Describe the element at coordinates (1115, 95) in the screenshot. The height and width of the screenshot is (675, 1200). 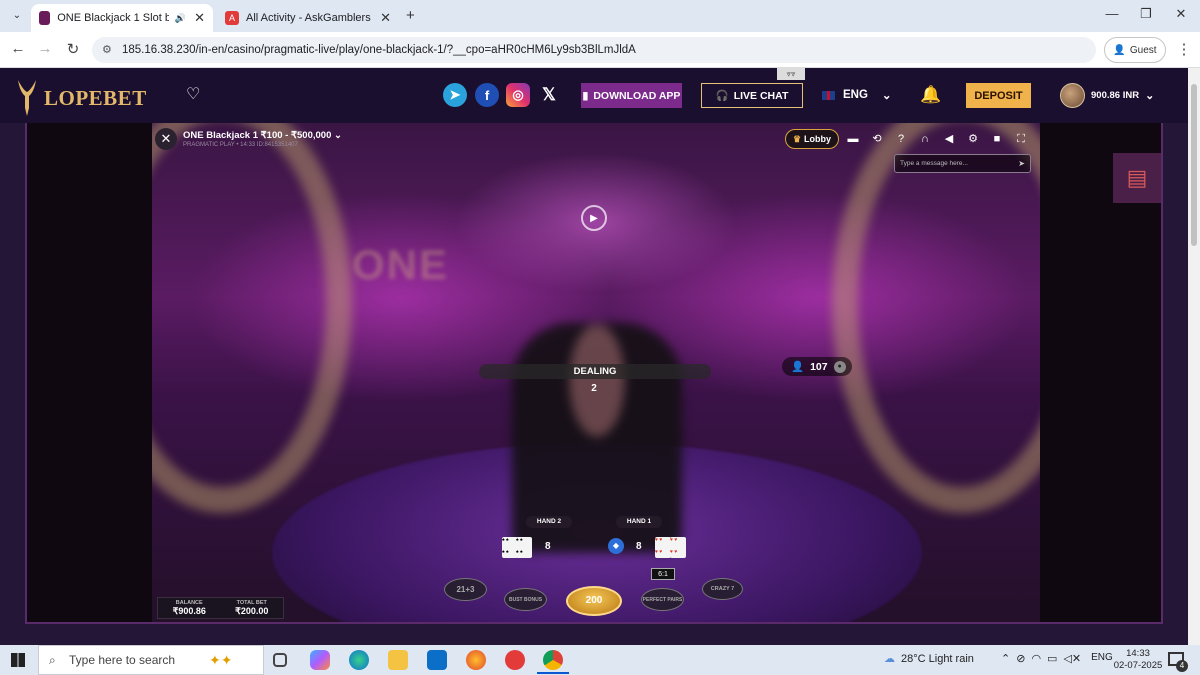
I see `balance-amount: 900.86 INR` at that location.